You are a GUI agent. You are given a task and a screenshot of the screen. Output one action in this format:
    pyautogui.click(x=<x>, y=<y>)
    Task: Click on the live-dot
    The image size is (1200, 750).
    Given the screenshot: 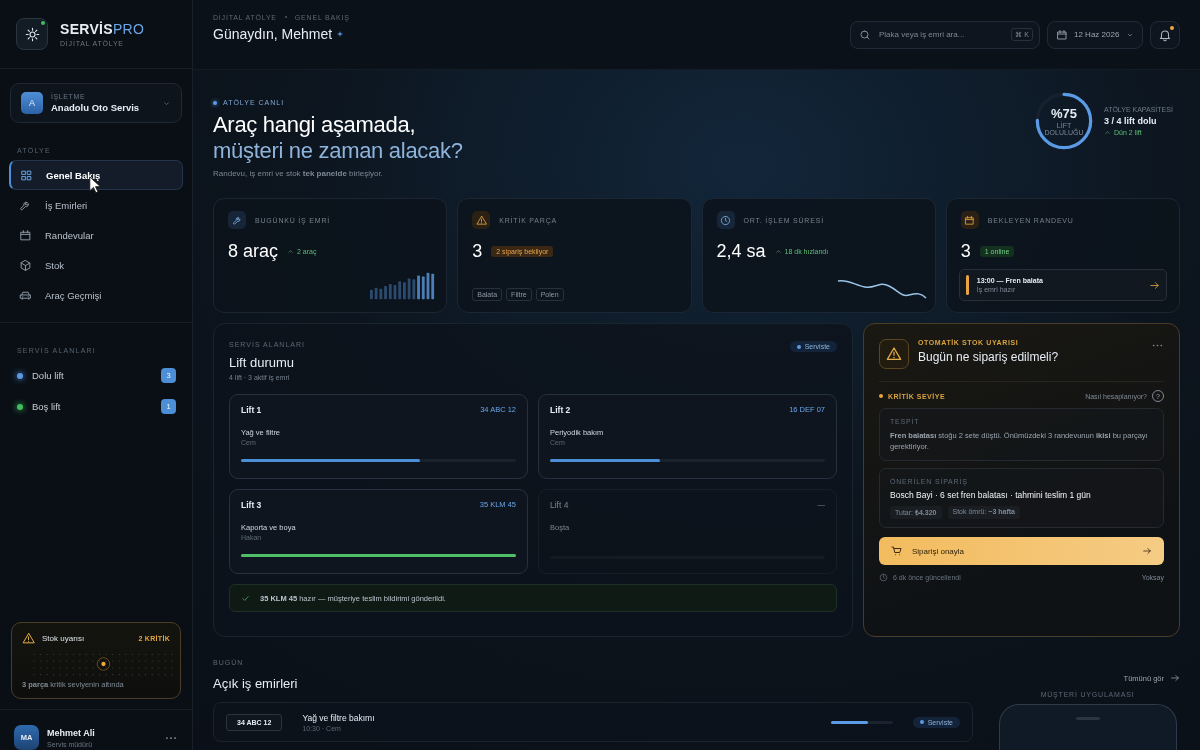 What is the action you would take?
    pyautogui.click(x=215, y=102)
    